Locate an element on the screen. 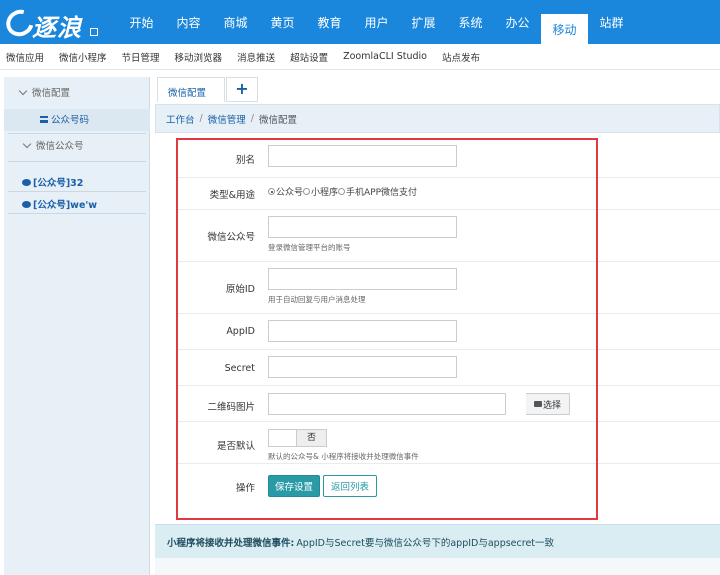 The width and height of the screenshot is (720, 575). secret-input is located at coordinates (362, 367).